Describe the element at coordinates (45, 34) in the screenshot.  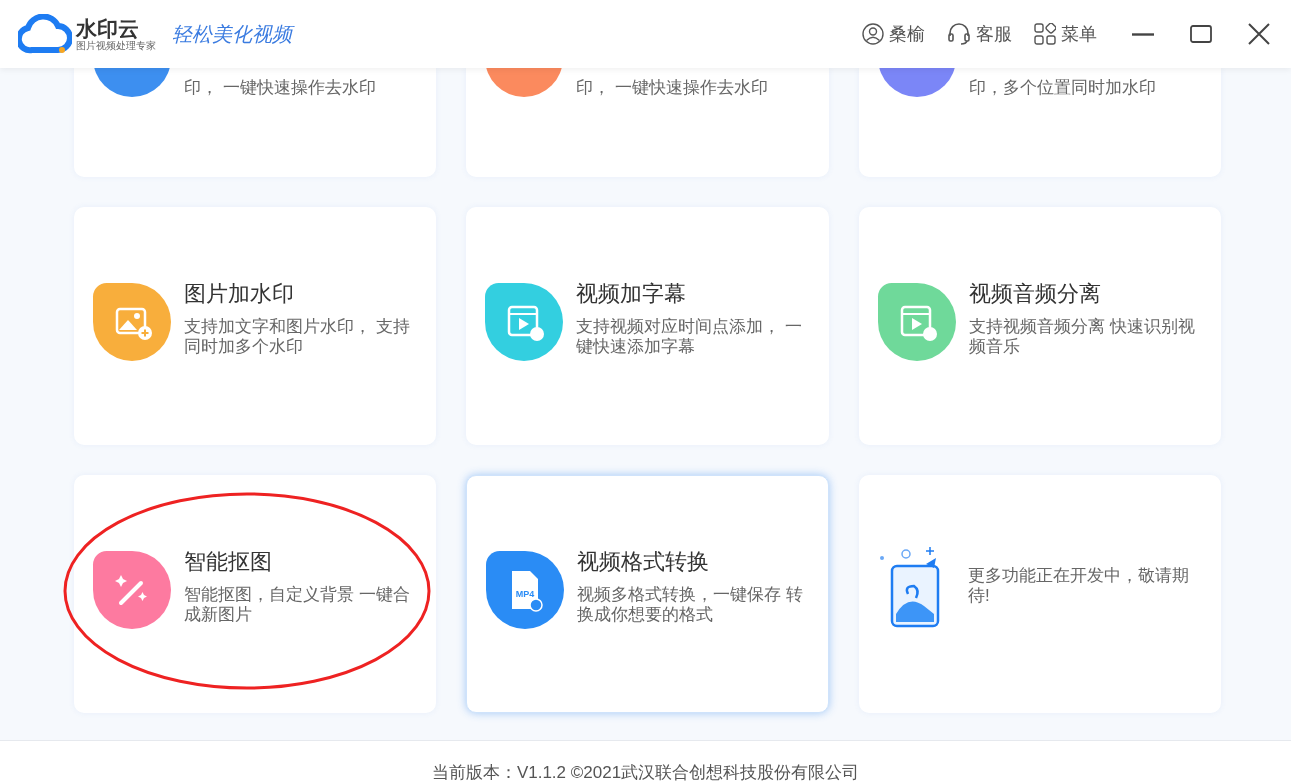
I see `cloud-logo-icon` at that location.